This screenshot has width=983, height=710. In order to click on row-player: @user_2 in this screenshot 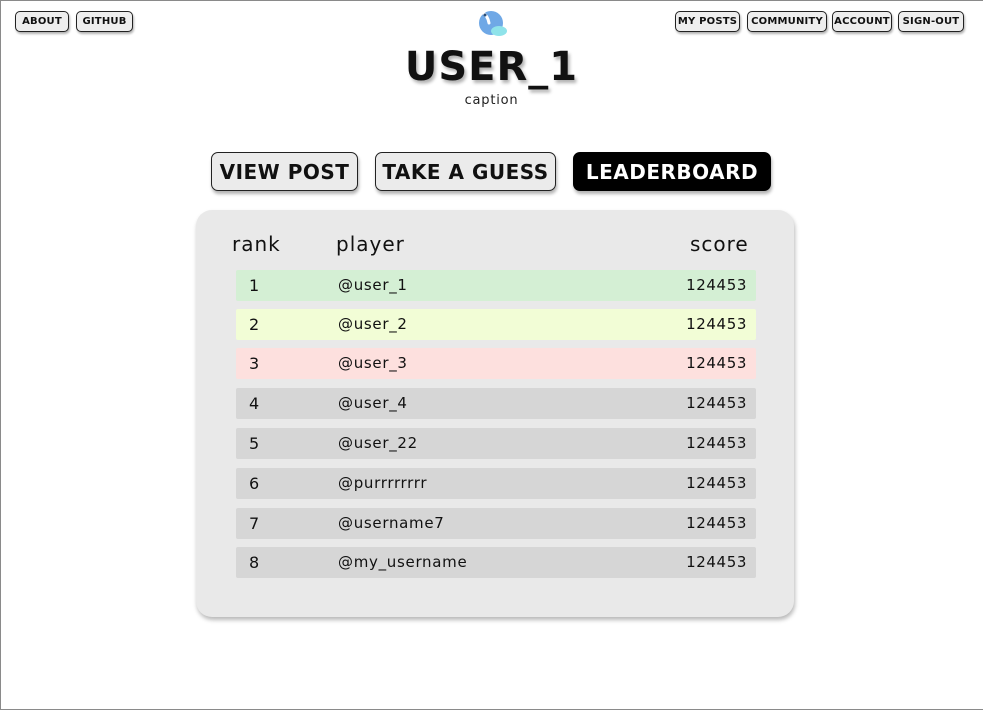, I will do `click(373, 324)`.